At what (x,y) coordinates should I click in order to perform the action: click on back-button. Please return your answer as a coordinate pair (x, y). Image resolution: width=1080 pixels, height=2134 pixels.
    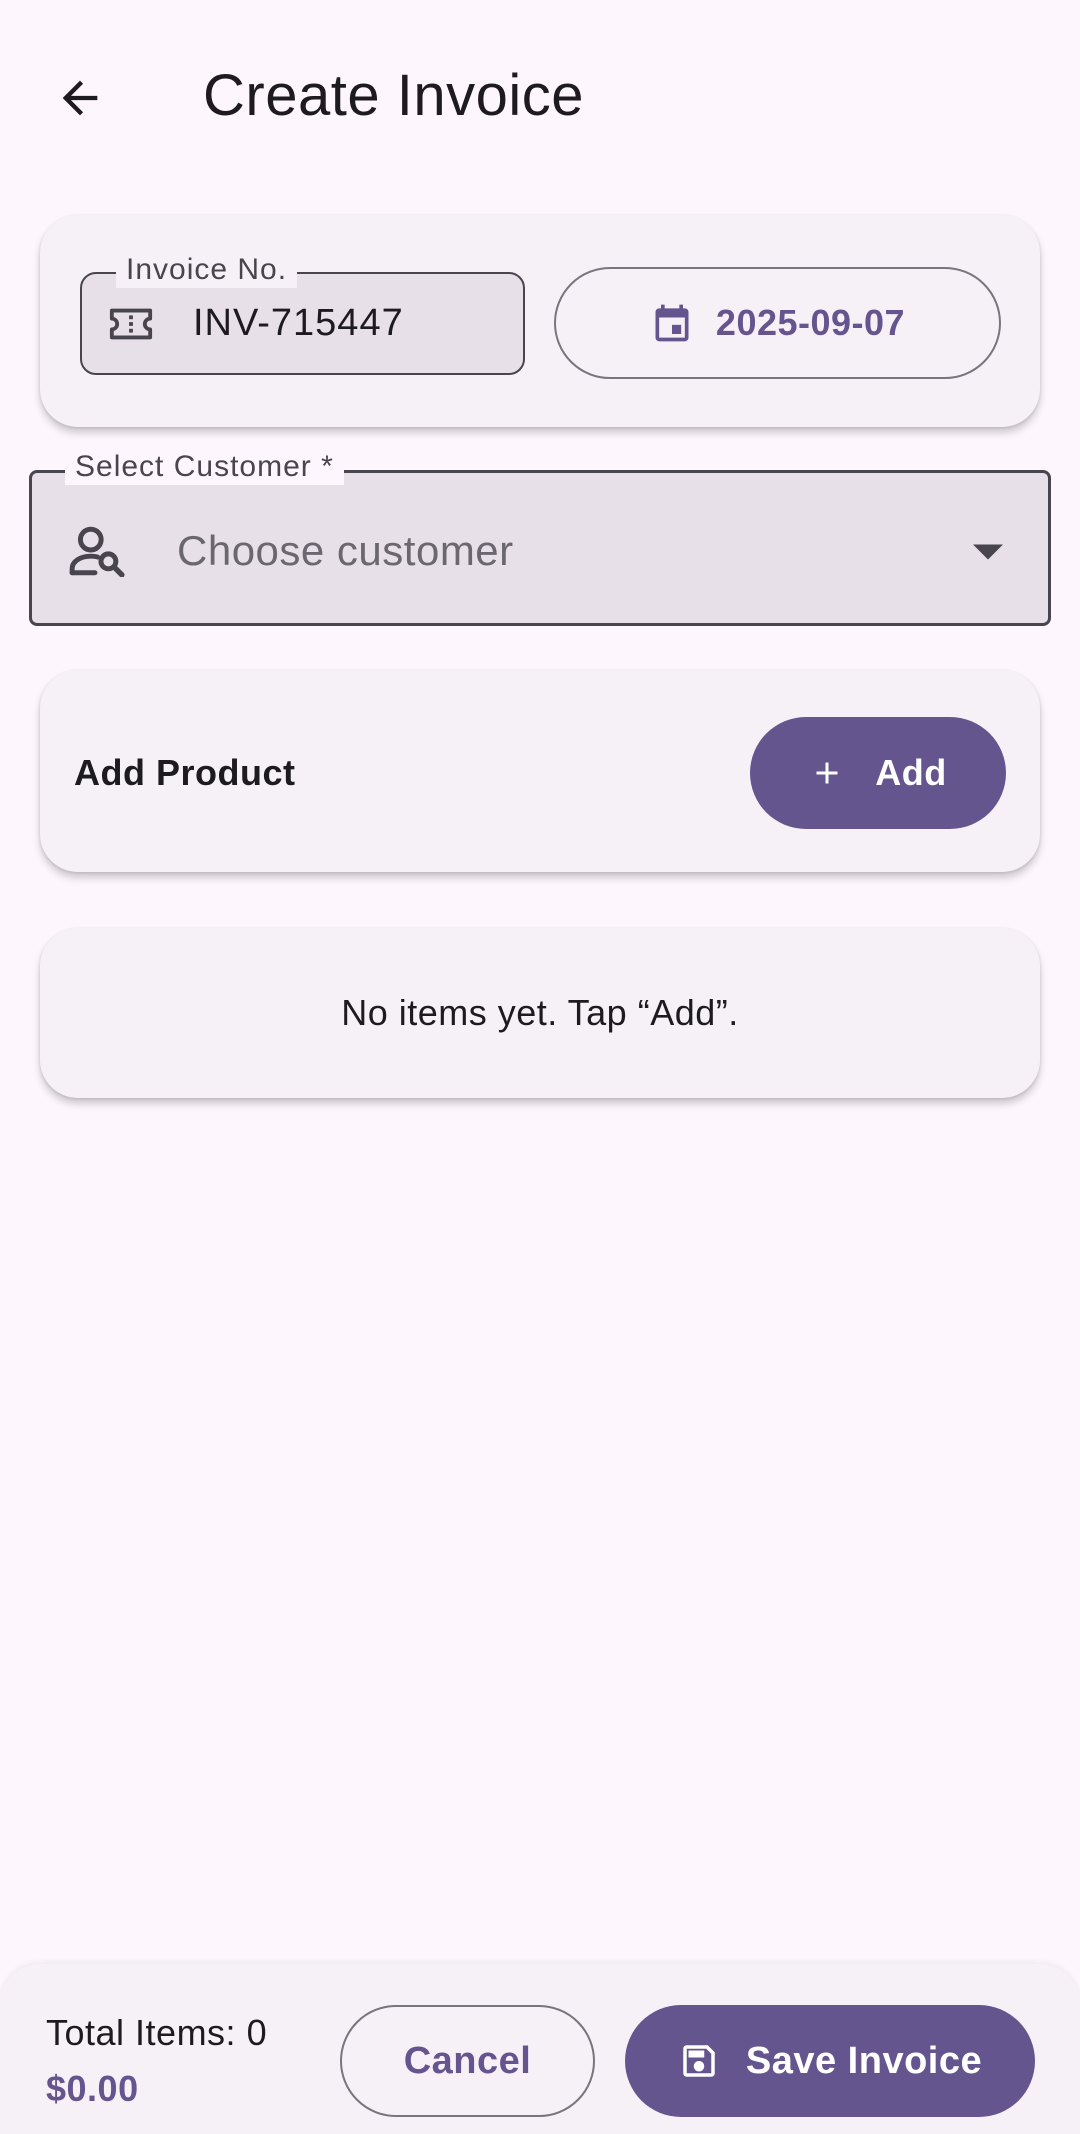
    Looking at the image, I should click on (80, 98).